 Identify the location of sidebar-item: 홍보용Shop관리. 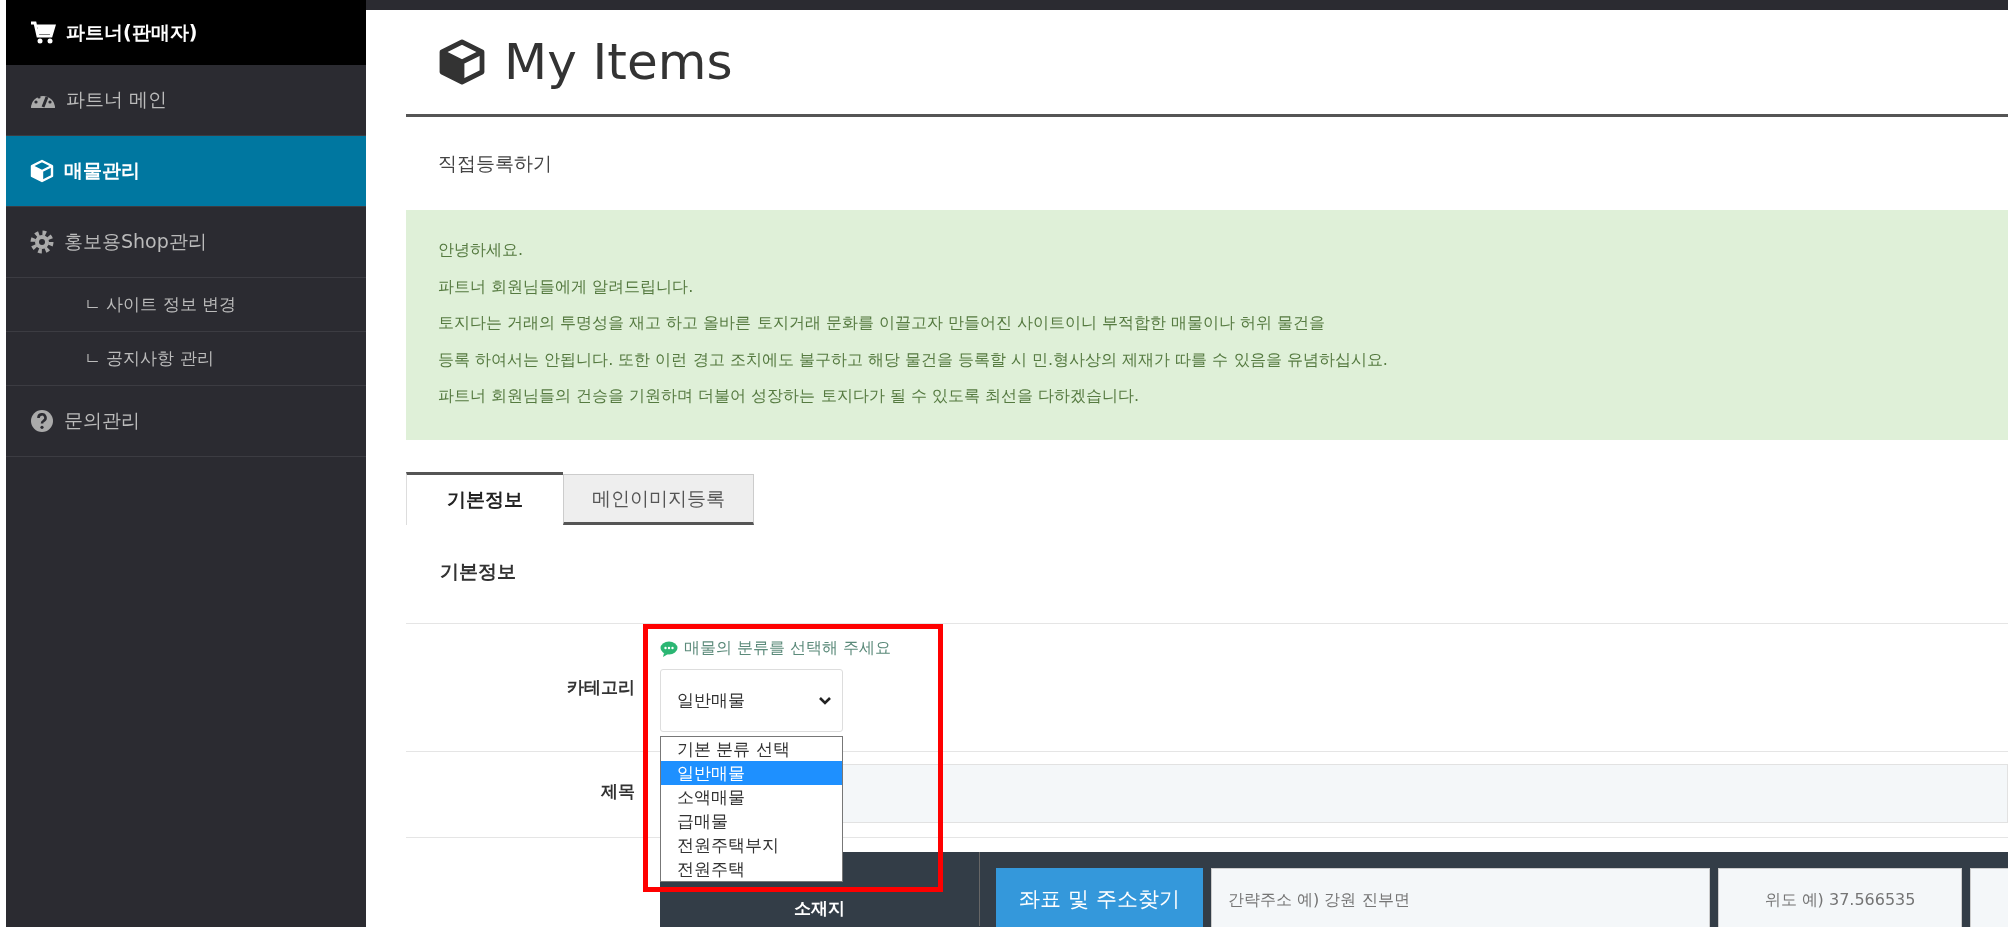
(186, 242).